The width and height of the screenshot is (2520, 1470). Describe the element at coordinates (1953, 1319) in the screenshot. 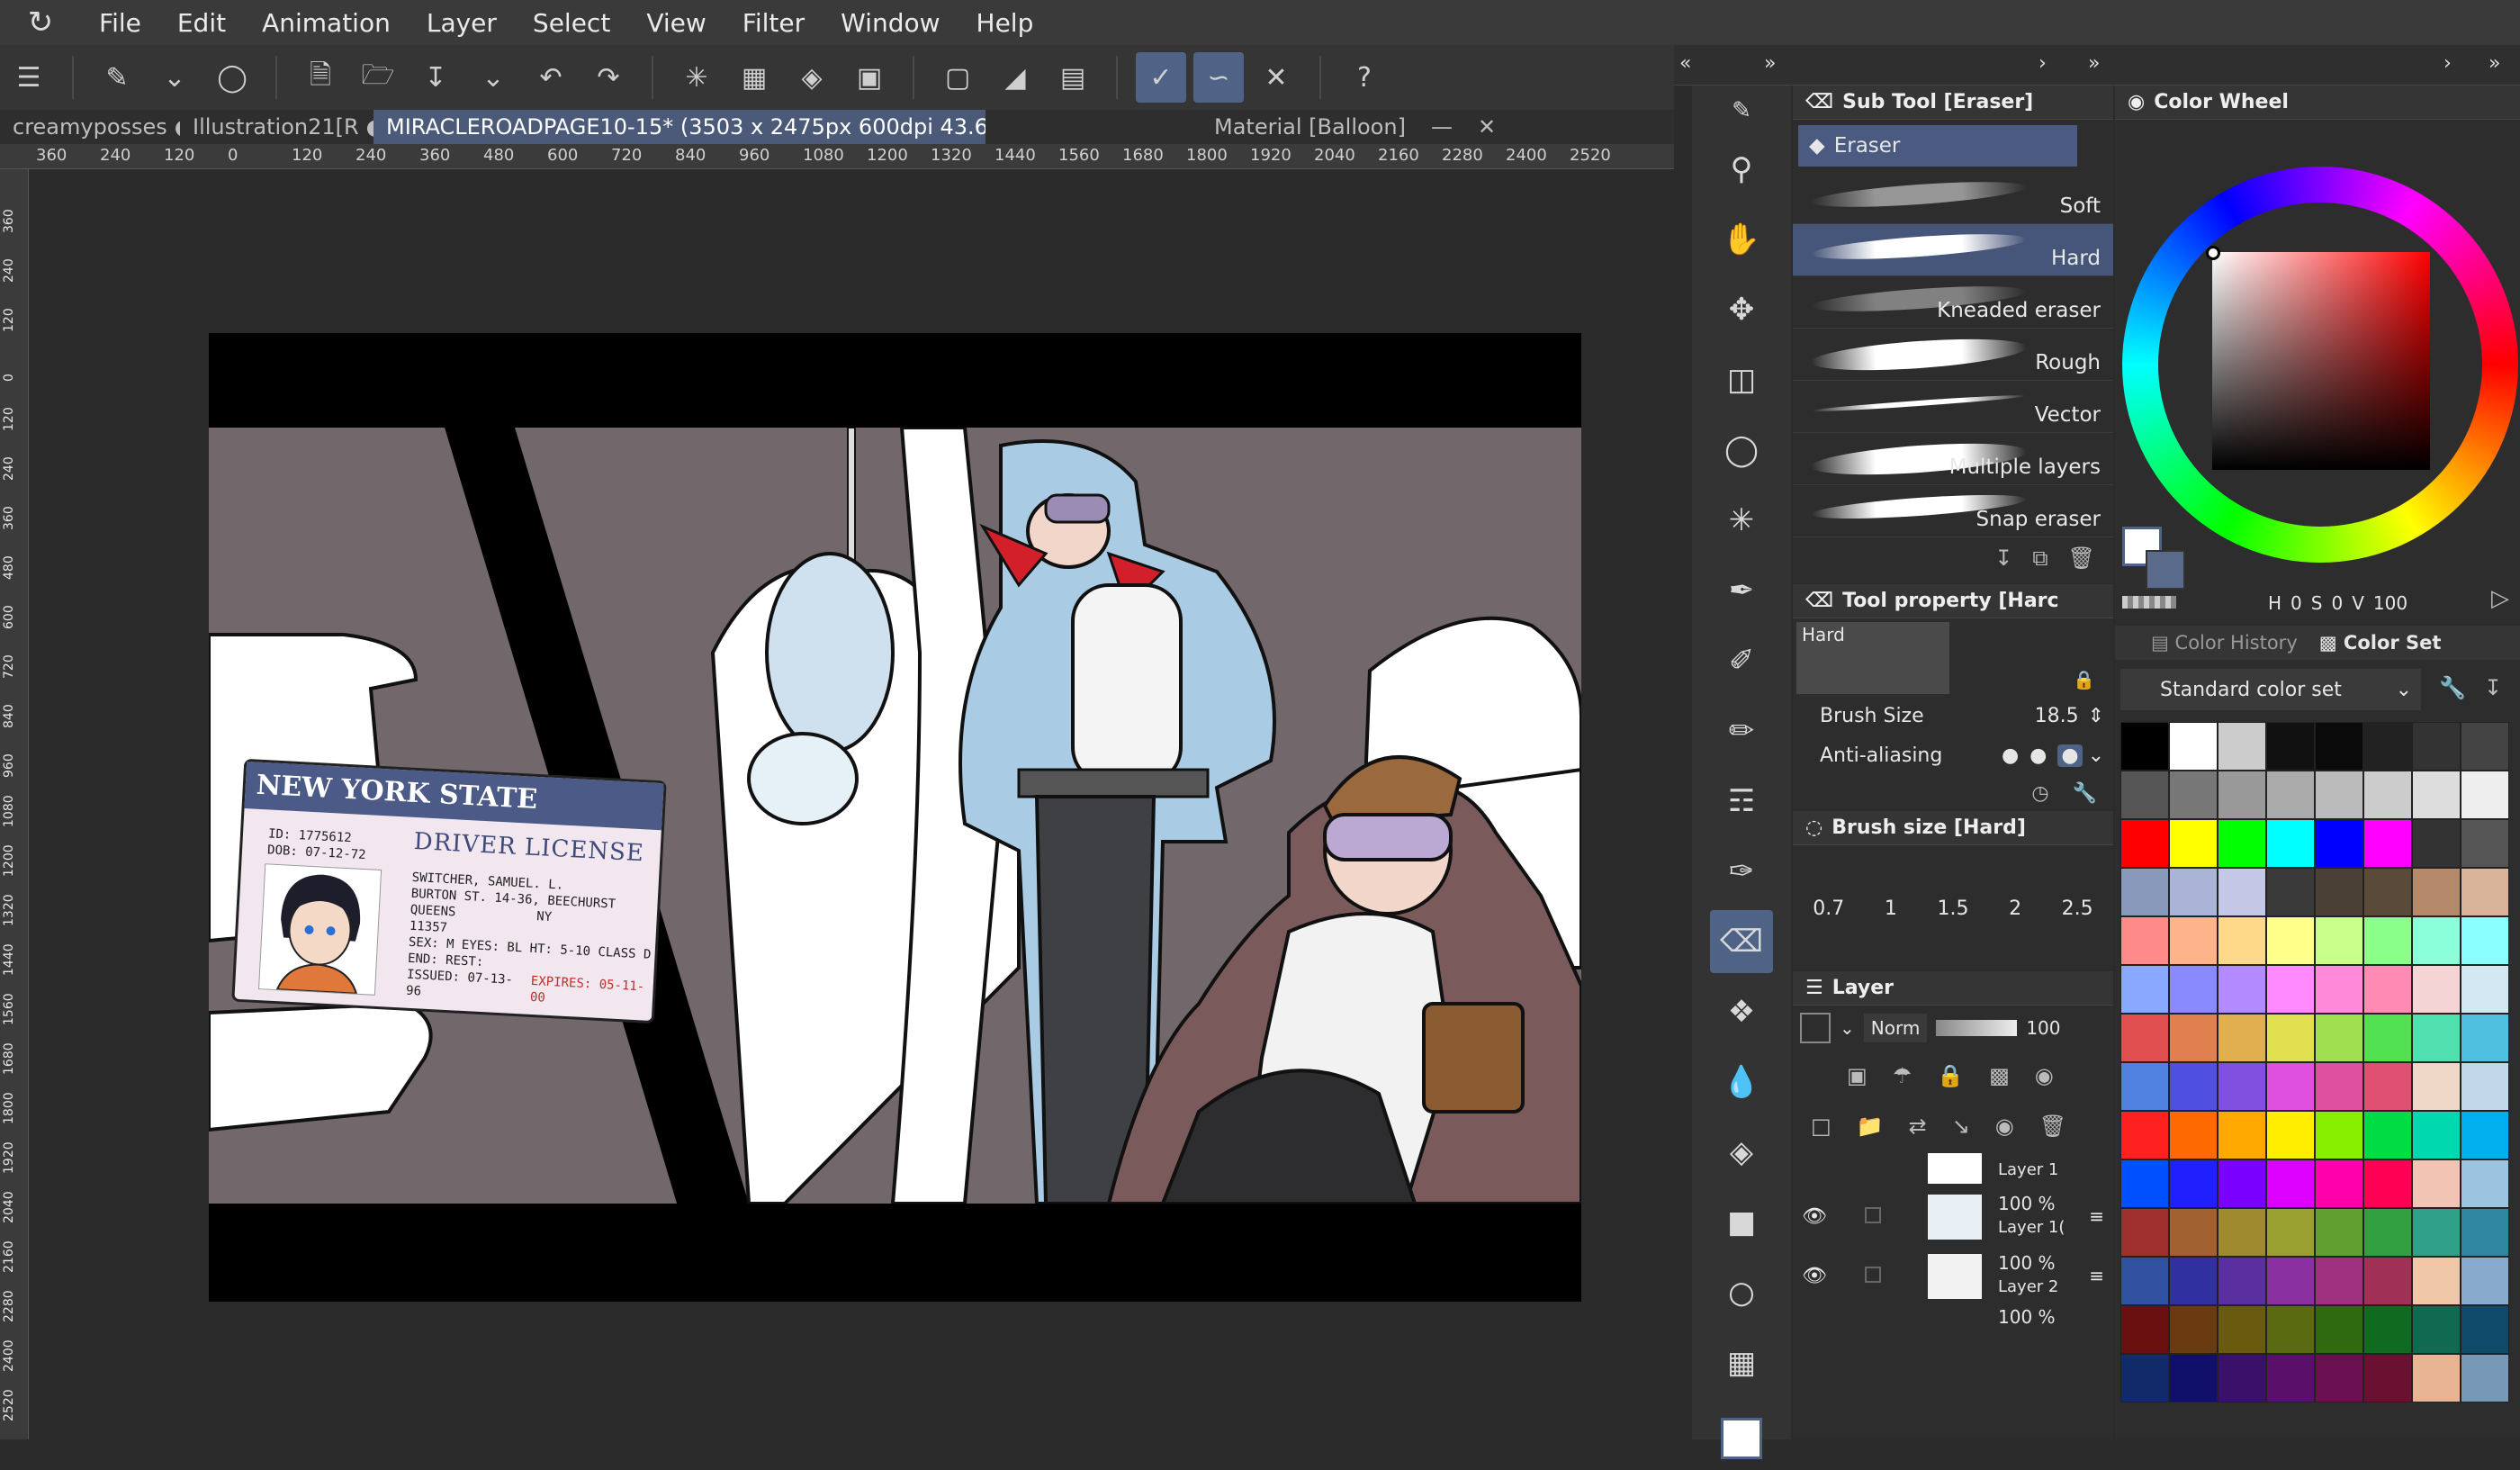

I see `layer-row: 100 %` at that location.